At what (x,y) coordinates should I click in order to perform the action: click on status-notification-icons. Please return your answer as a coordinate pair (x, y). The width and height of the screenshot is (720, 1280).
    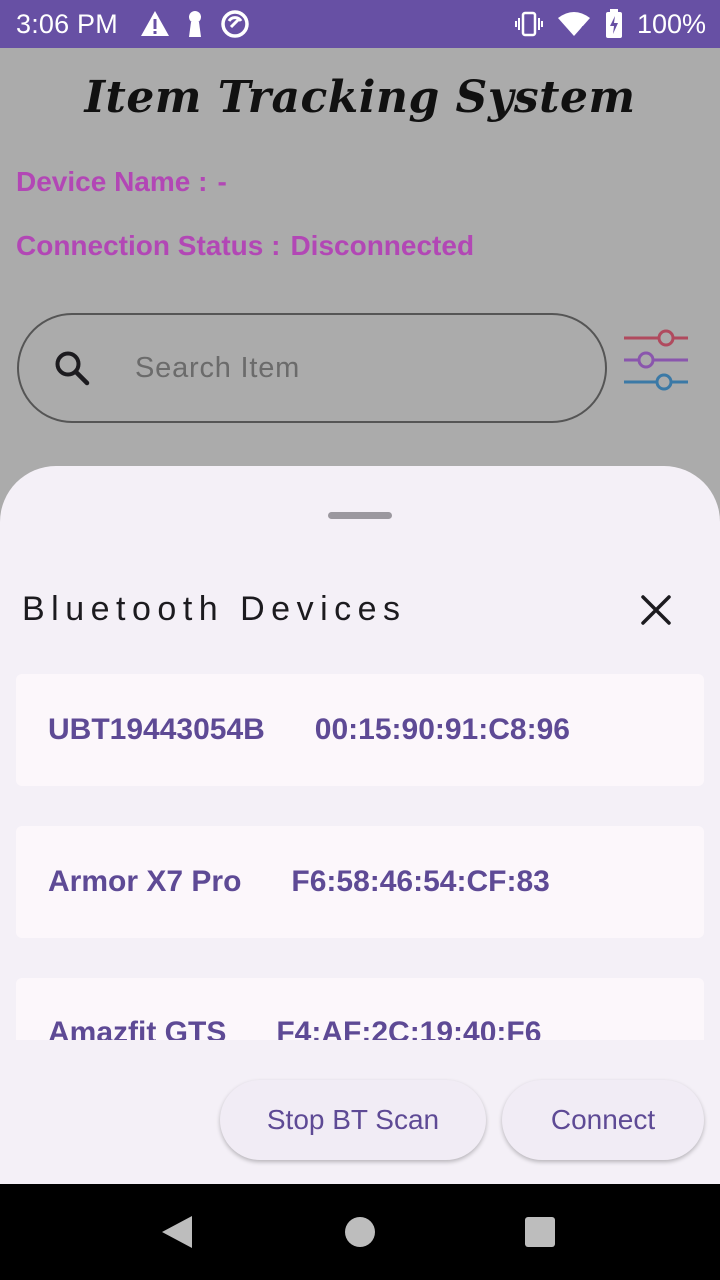
    Looking at the image, I should click on (195, 24).